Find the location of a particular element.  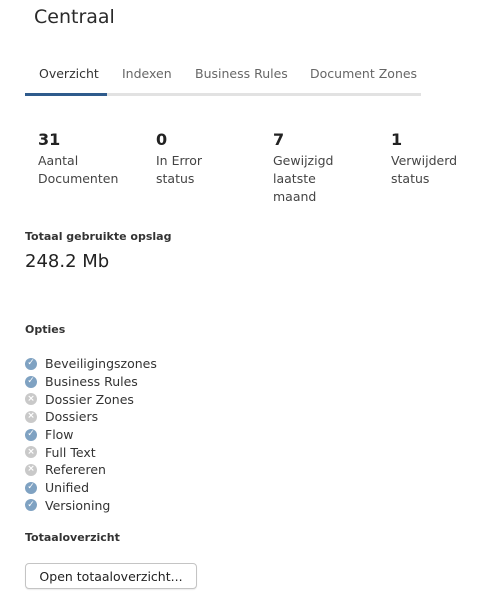

option-item: ✓ Versioning is located at coordinates (91, 506).